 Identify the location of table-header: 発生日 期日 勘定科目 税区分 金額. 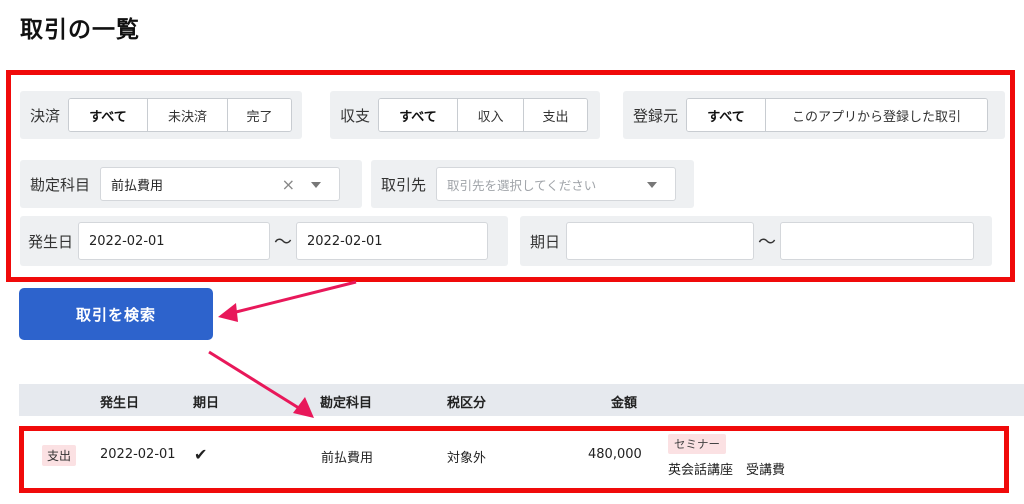
(521, 400).